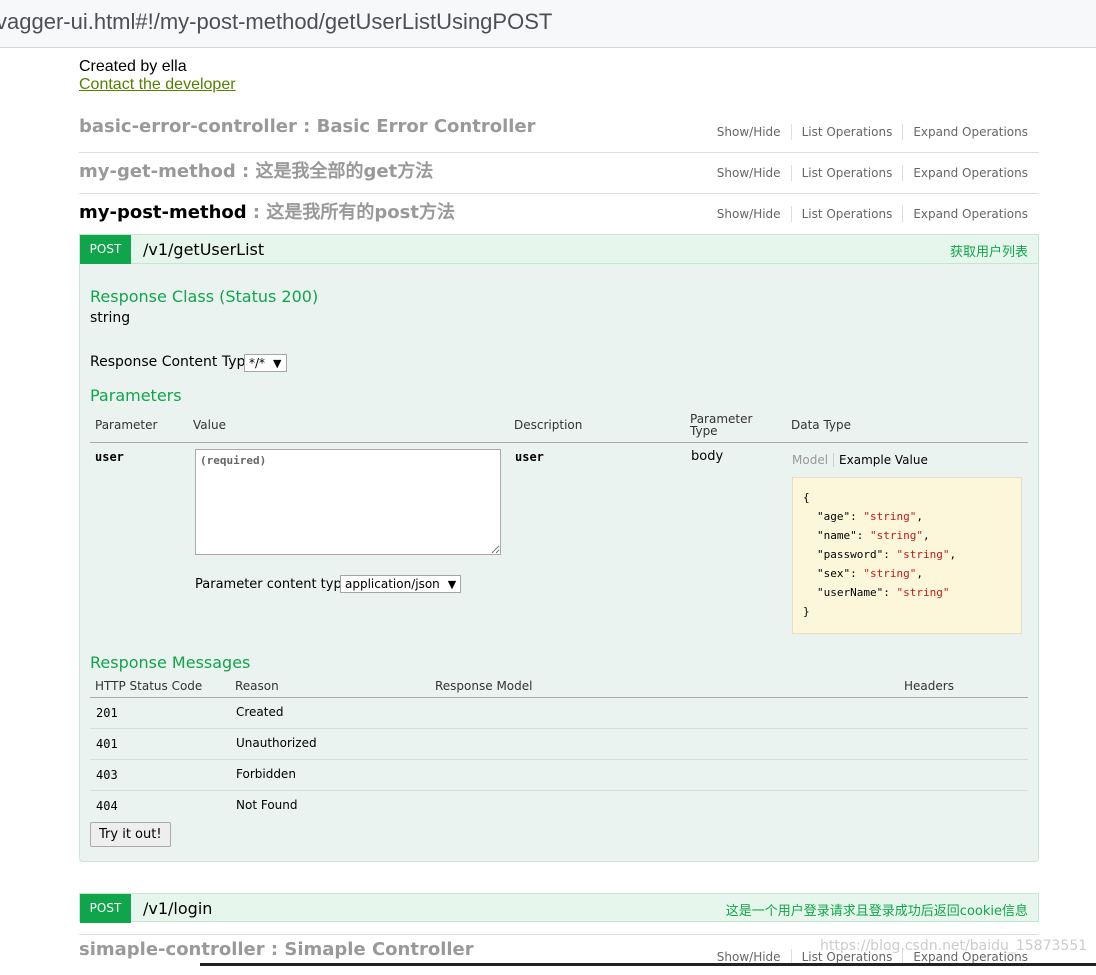  Describe the element at coordinates (170, 662) in the screenshot. I see `response-messages-heading: Response Messages` at that location.